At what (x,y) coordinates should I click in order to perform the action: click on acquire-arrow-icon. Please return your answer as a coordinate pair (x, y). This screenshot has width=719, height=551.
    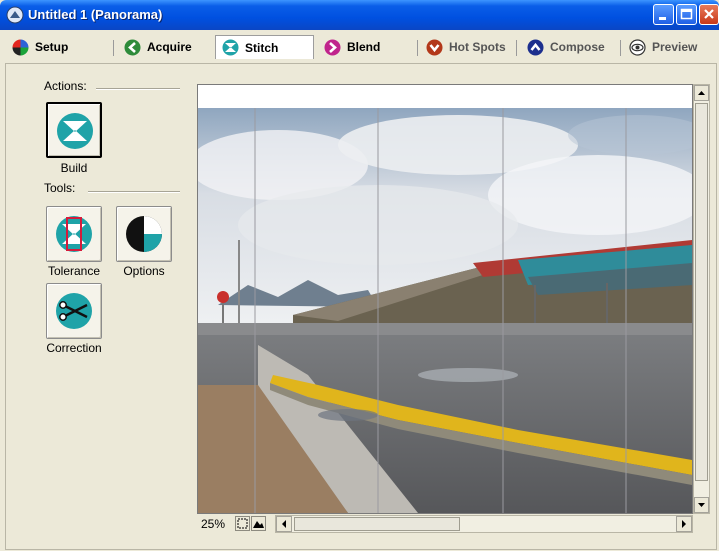
    Looking at the image, I should click on (132, 47).